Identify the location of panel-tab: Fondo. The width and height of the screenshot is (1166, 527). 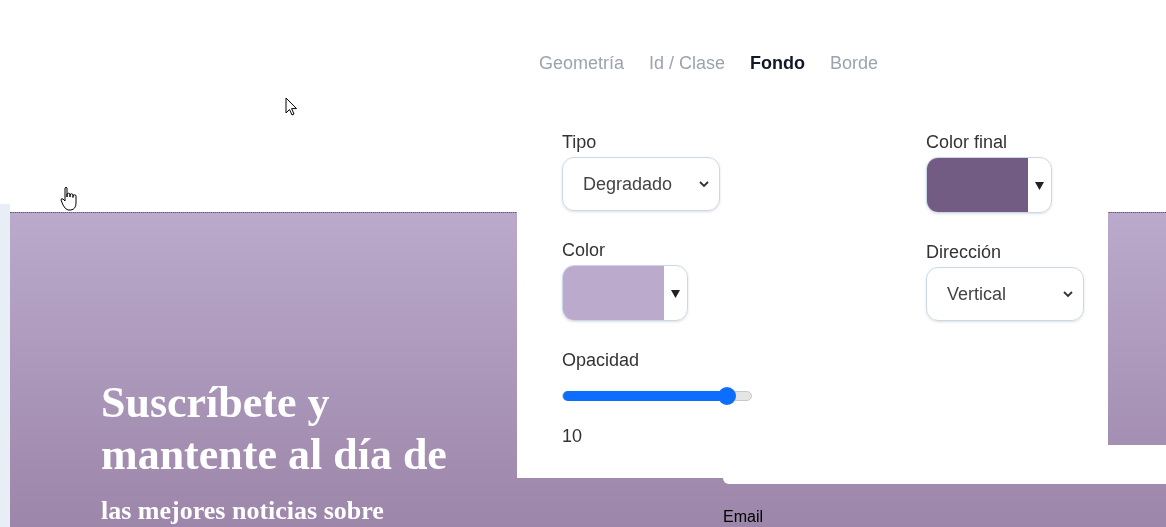
(778, 63).